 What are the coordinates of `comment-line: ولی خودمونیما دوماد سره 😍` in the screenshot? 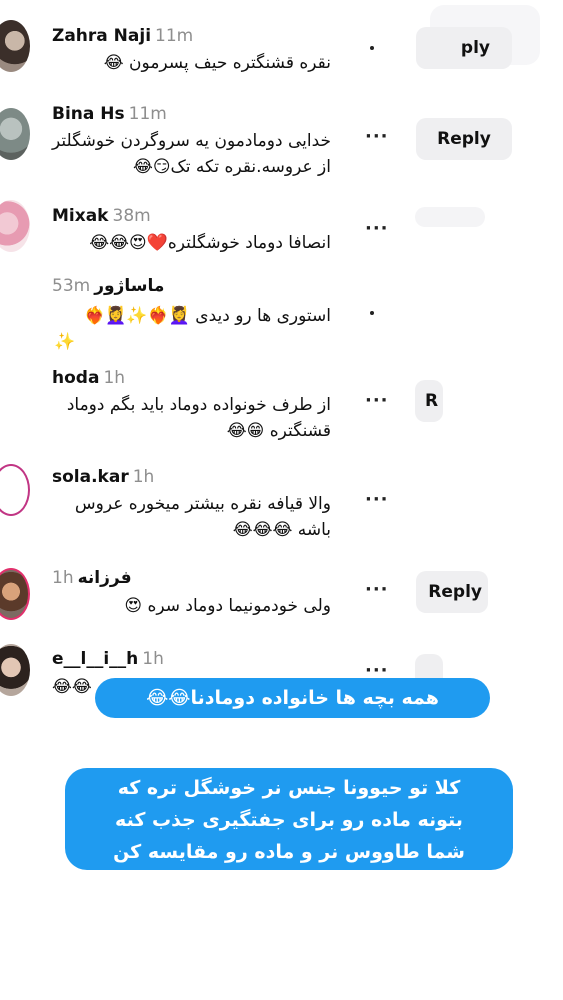 It's located at (227, 606).